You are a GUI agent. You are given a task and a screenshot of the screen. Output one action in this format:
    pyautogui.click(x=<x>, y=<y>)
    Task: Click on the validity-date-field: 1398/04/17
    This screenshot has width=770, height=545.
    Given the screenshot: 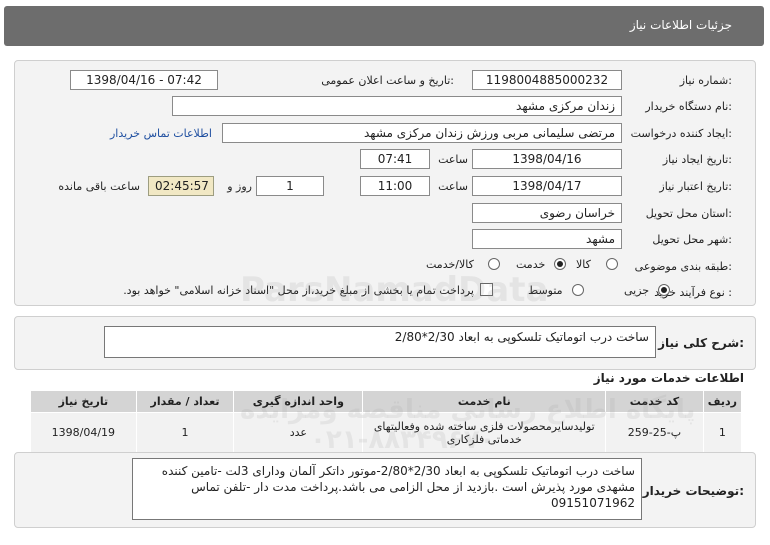 What is the action you would take?
    pyautogui.click(x=547, y=186)
    